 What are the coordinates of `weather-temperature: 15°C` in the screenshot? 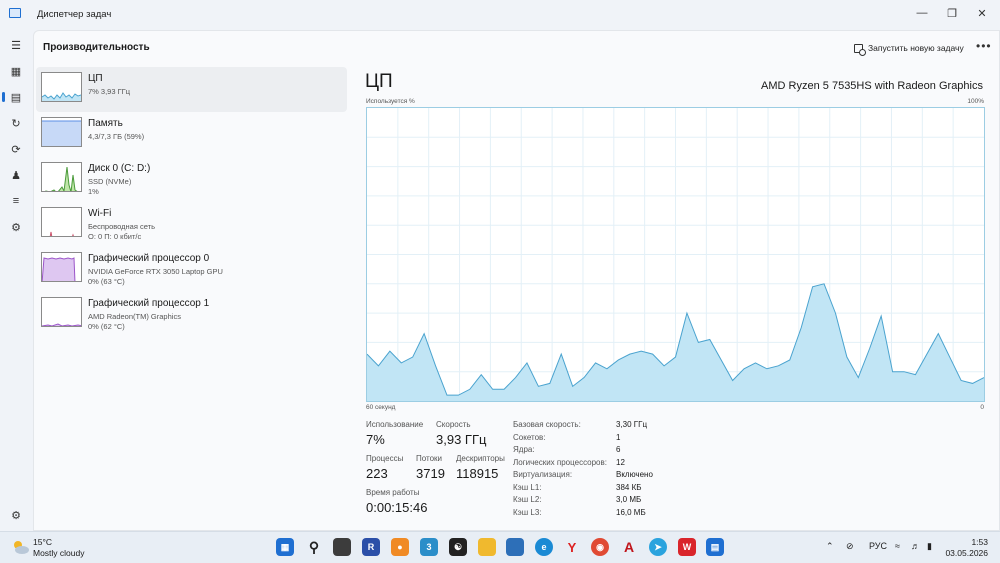 It's located at (42, 542).